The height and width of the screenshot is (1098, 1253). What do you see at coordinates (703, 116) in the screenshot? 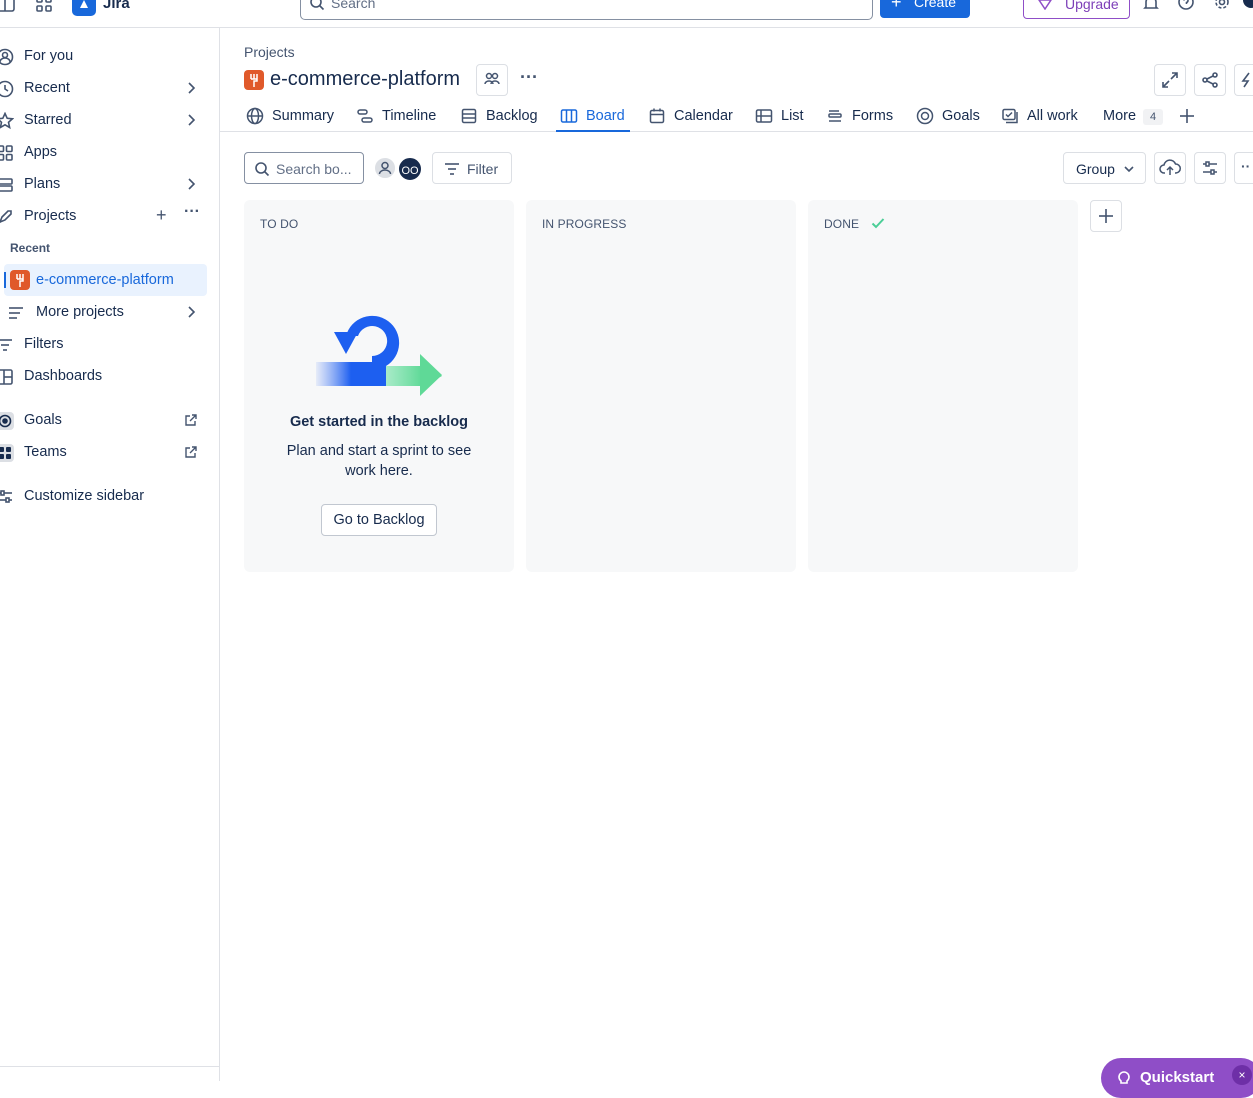
I see `tab-label: Calendar` at bounding box center [703, 116].